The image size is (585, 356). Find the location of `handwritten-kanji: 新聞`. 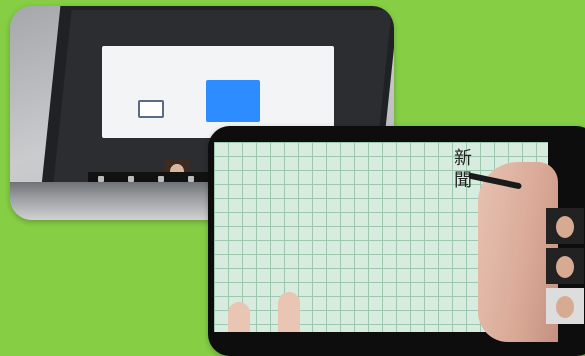

handwritten-kanji: 新聞 is located at coordinates (463, 169).